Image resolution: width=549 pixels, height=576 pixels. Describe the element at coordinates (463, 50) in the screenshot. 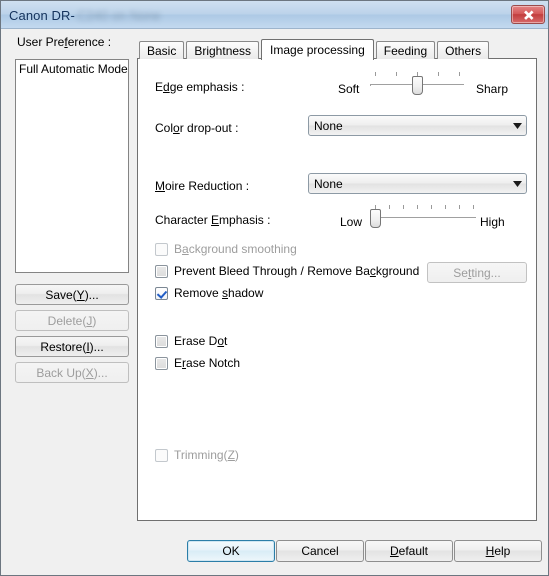

I see `tab-others: Others` at that location.